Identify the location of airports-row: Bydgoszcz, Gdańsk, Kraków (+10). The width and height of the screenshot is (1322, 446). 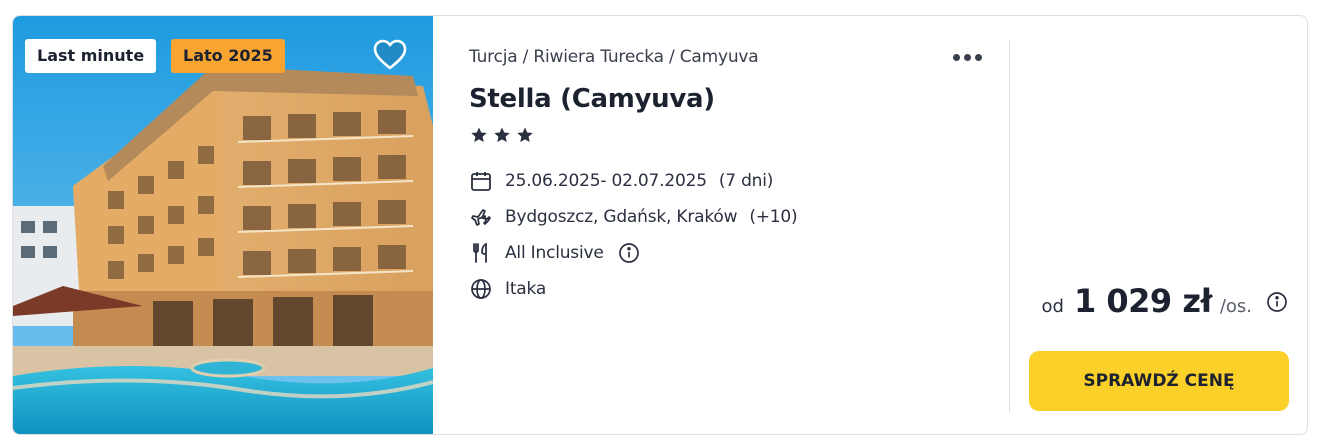
(633, 217).